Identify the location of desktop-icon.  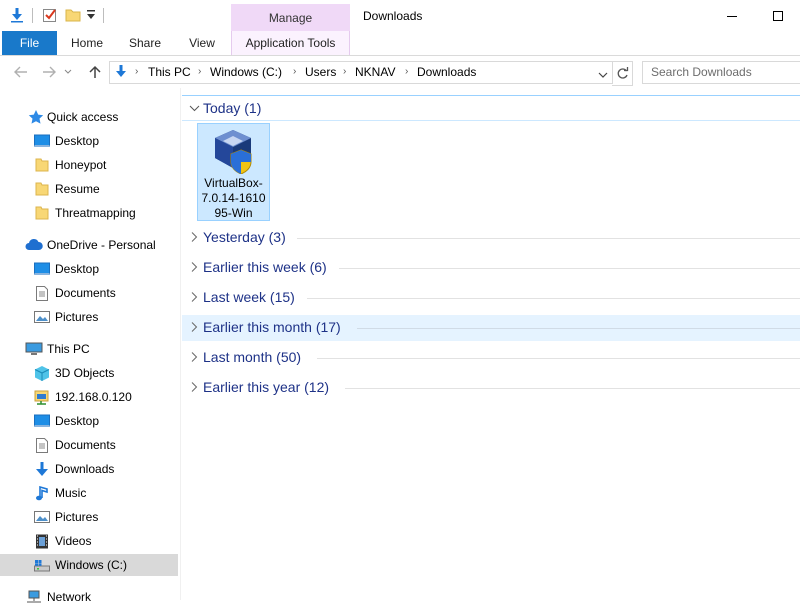
(42, 421).